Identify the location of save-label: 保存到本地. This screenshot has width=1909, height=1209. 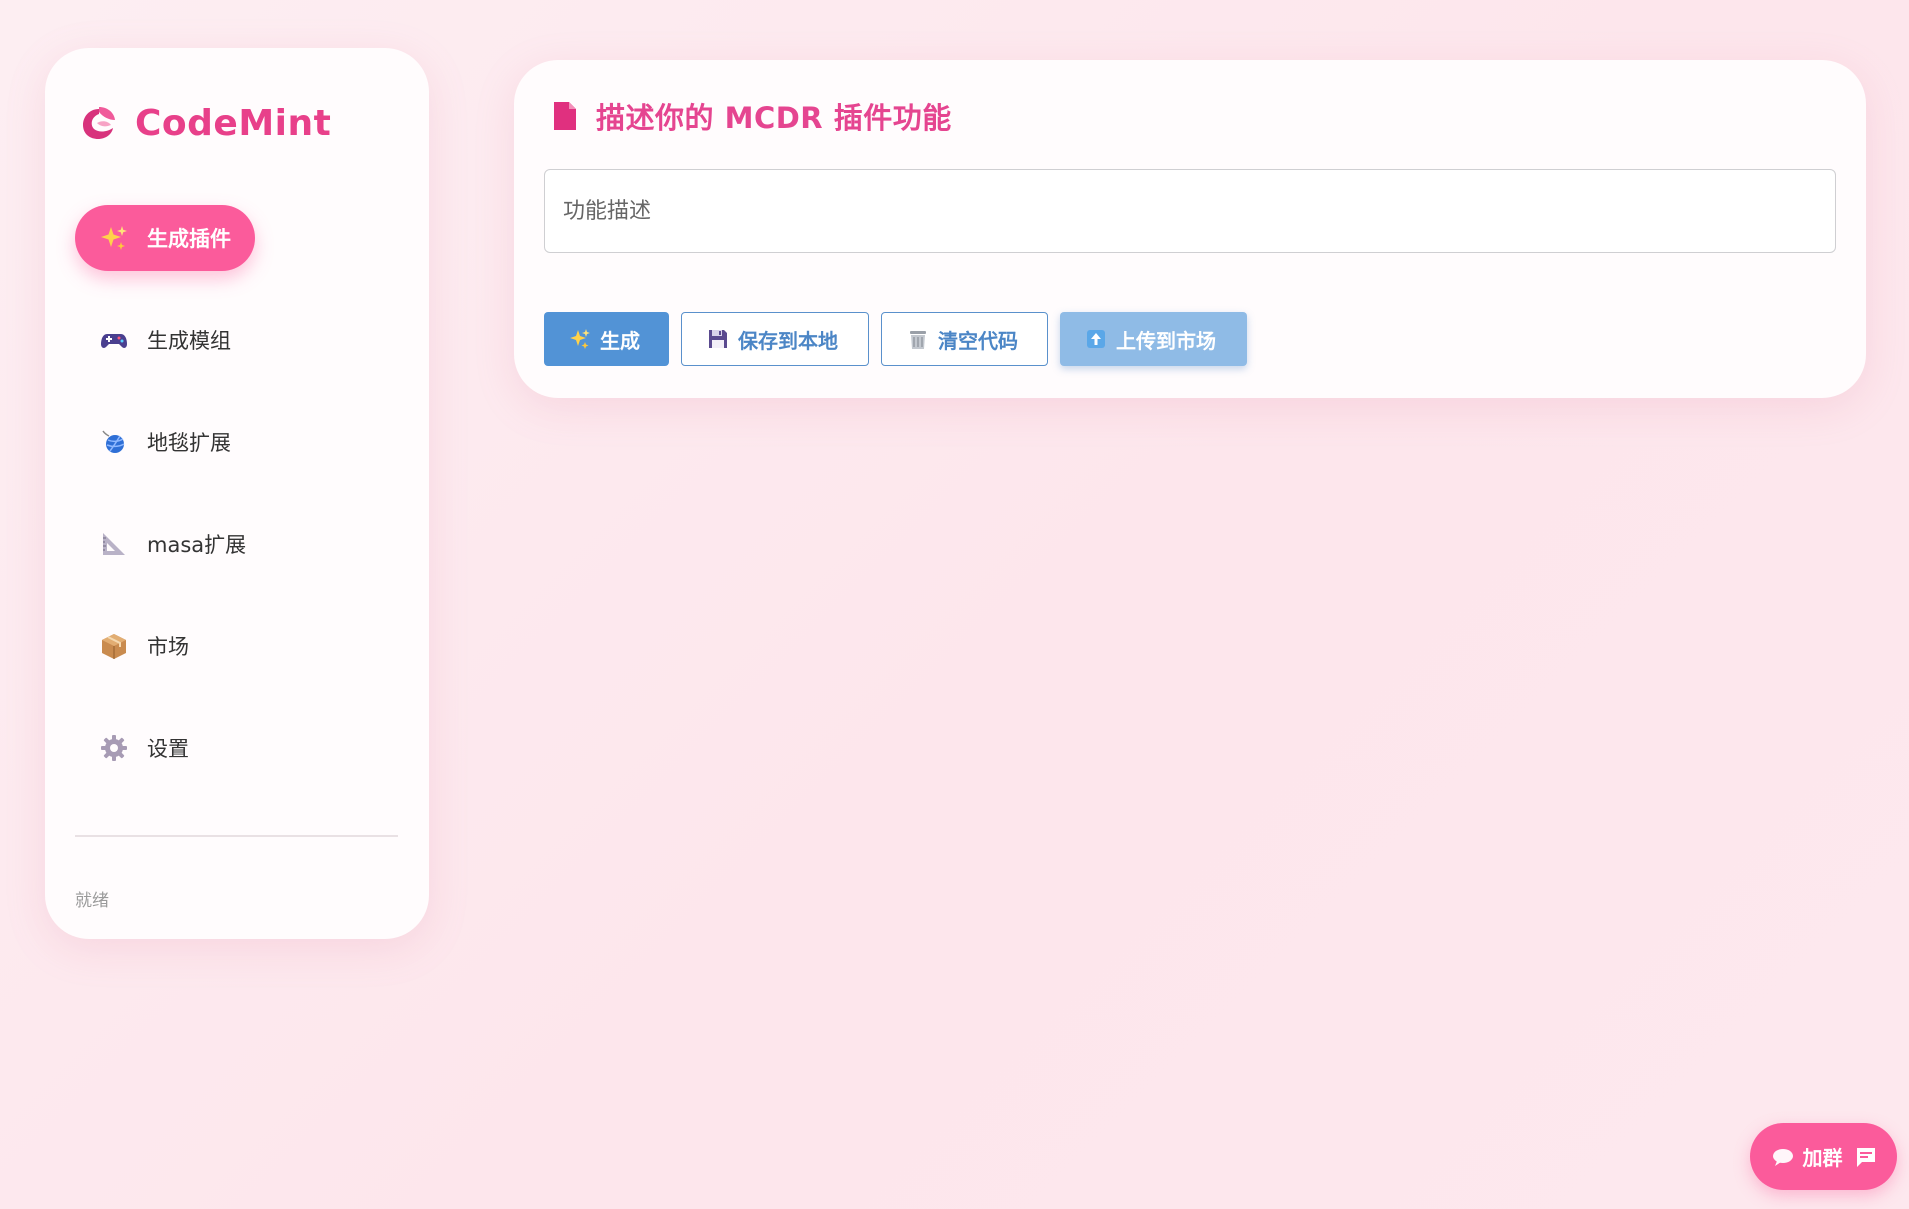
(788, 340).